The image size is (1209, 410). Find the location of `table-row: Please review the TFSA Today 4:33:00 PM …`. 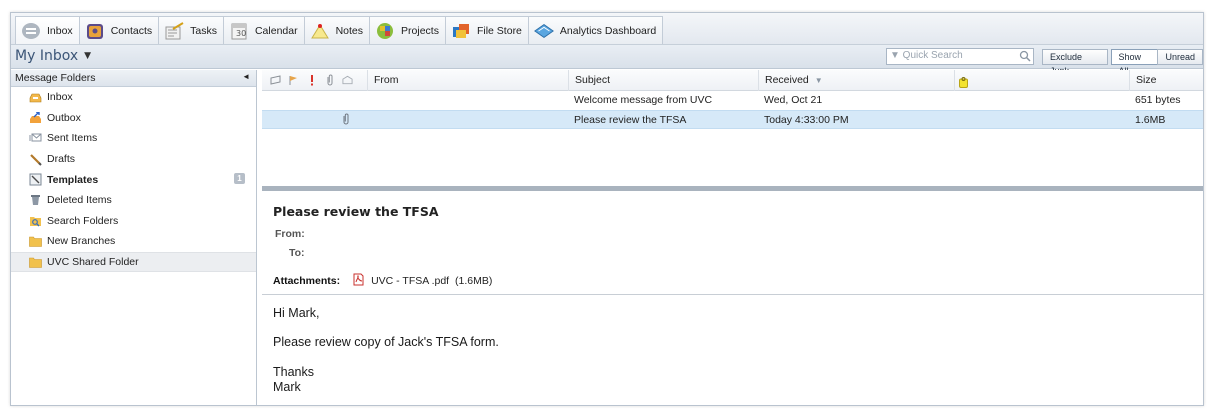

table-row: Please review the TFSA Today 4:33:00 PM … is located at coordinates (732, 119).